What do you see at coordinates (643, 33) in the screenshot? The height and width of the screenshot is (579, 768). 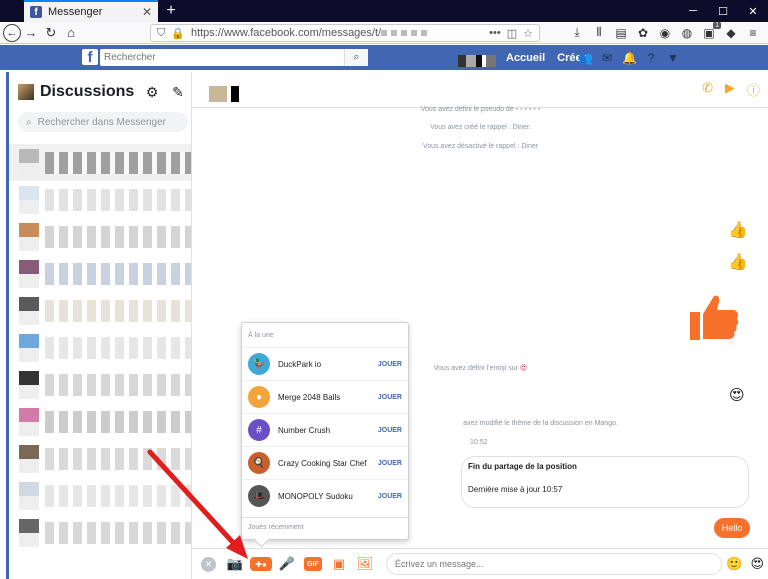 I see `extension-icon: ✿` at bounding box center [643, 33].